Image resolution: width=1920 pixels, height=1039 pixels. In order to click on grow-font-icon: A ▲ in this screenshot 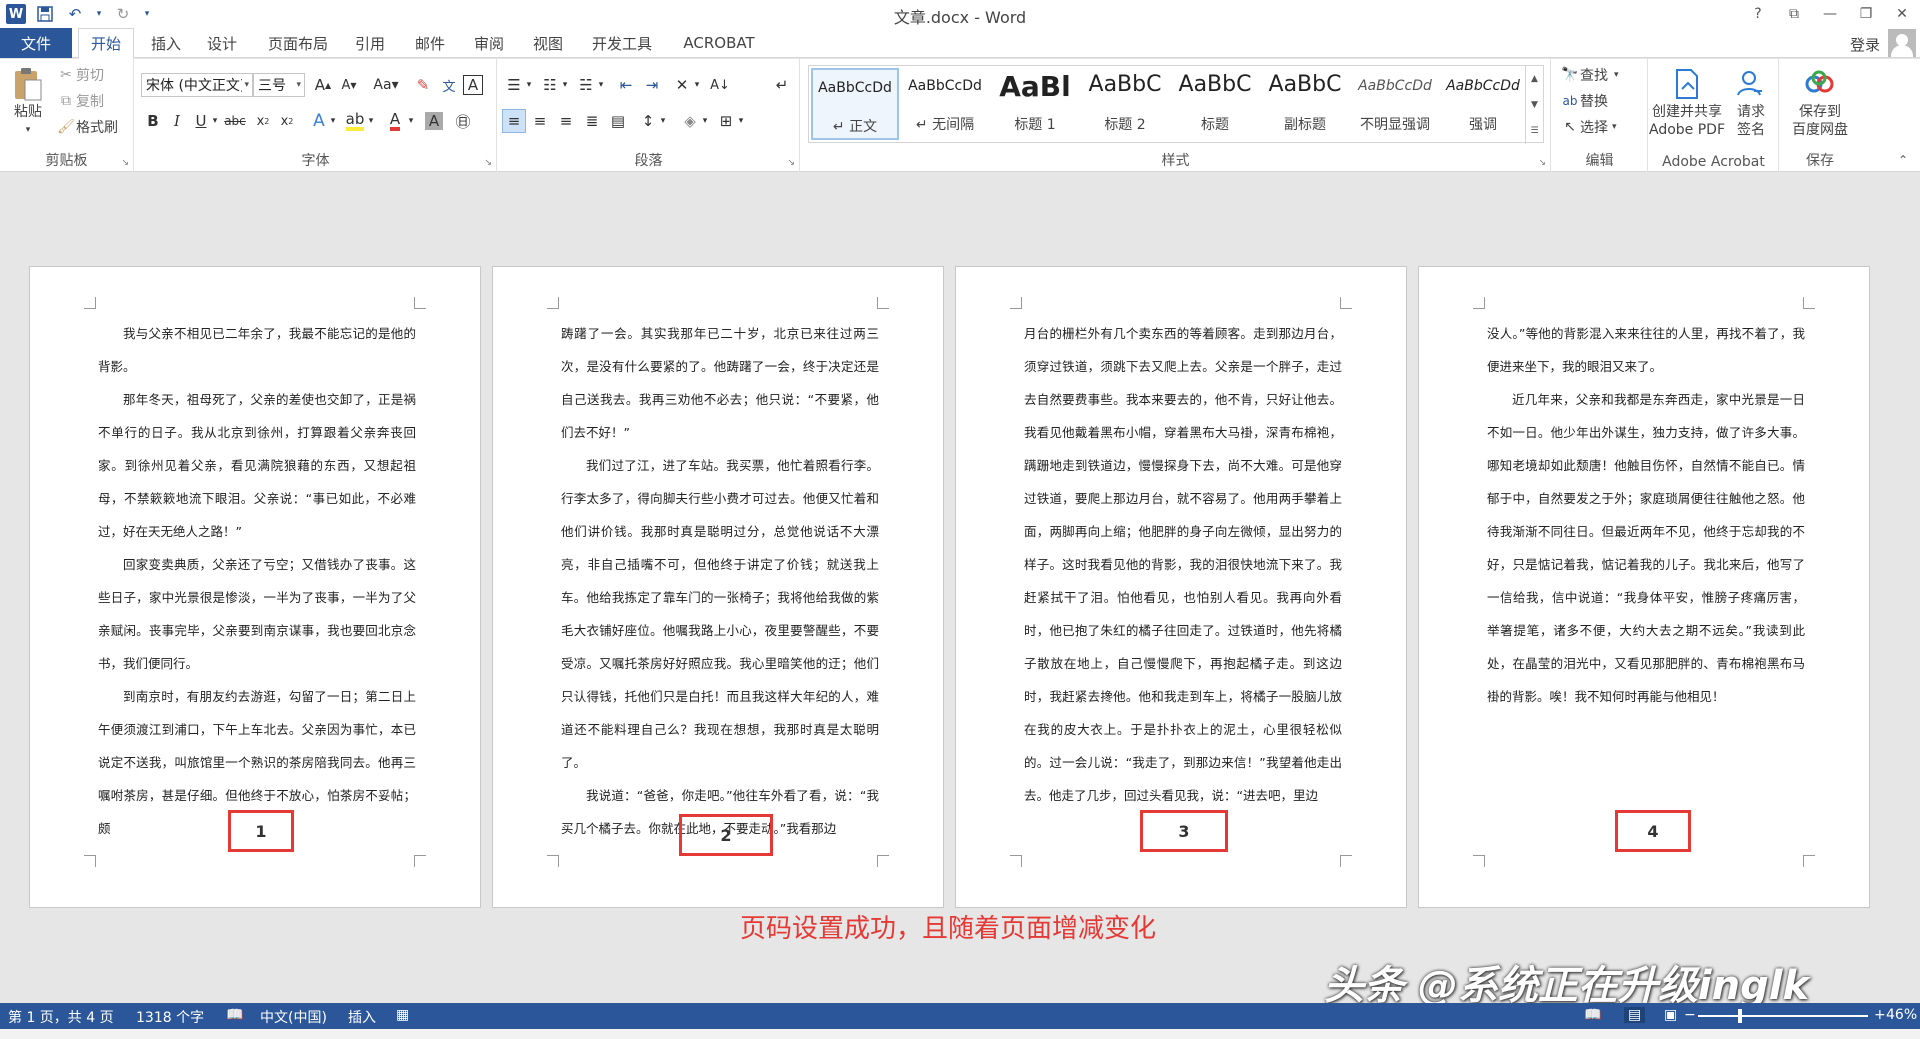, I will do `click(323, 85)`.